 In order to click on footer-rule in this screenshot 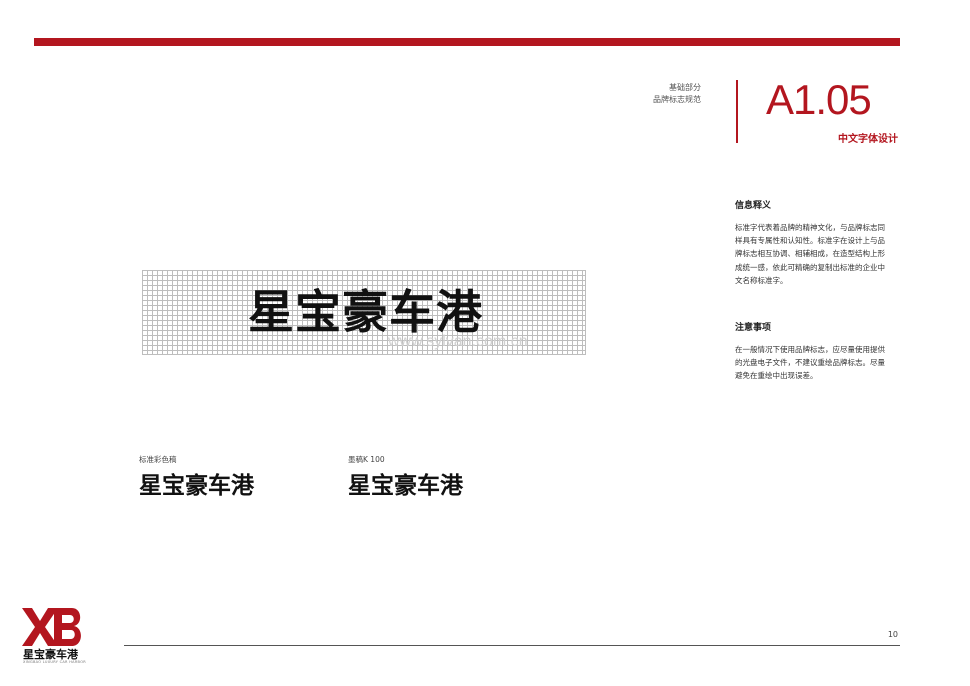, I will do `click(512, 645)`.